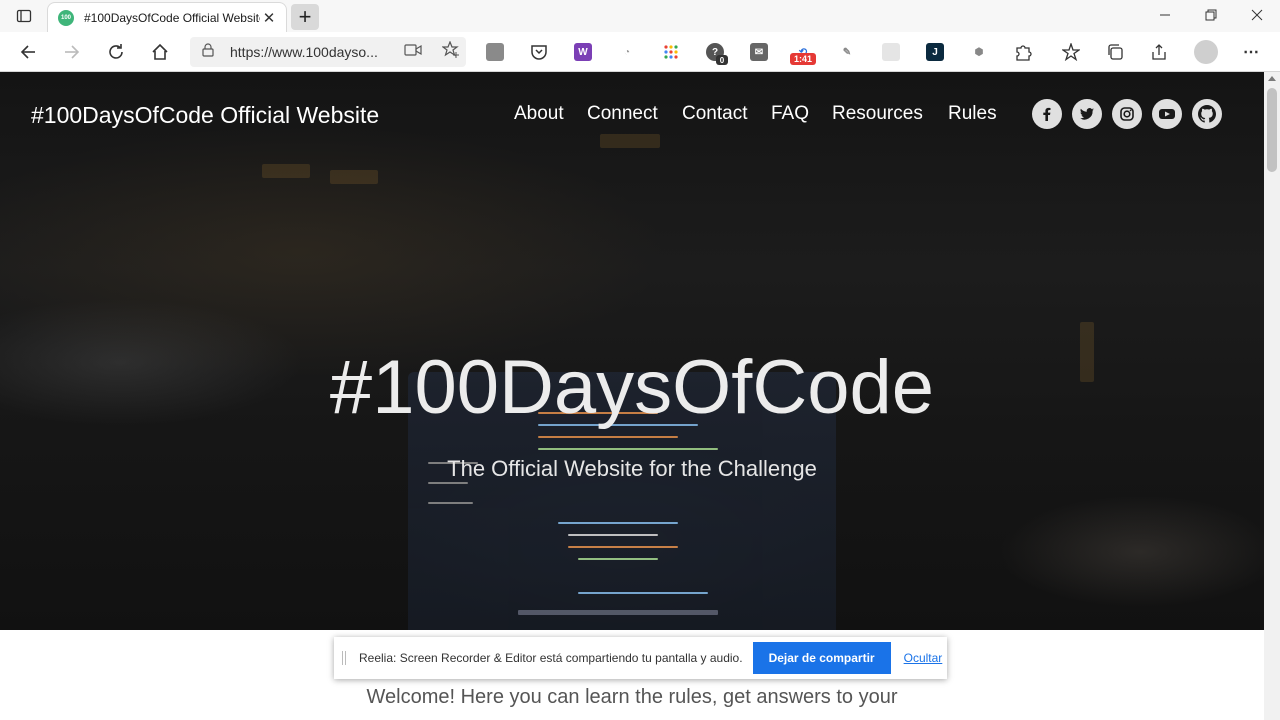 The image size is (1280, 720). What do you see at coordinates (172, 17) in the screenshot?
I see `tab-title: #100DaysOfCode Official Website` at bounding box center [172, 17].